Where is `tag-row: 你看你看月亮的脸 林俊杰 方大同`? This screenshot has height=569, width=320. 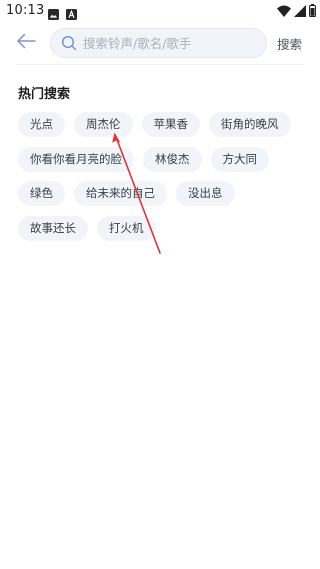
tag-row: 你看你看月亮的脸 林俊杰 方大同 is located at coordinates (163, 159).